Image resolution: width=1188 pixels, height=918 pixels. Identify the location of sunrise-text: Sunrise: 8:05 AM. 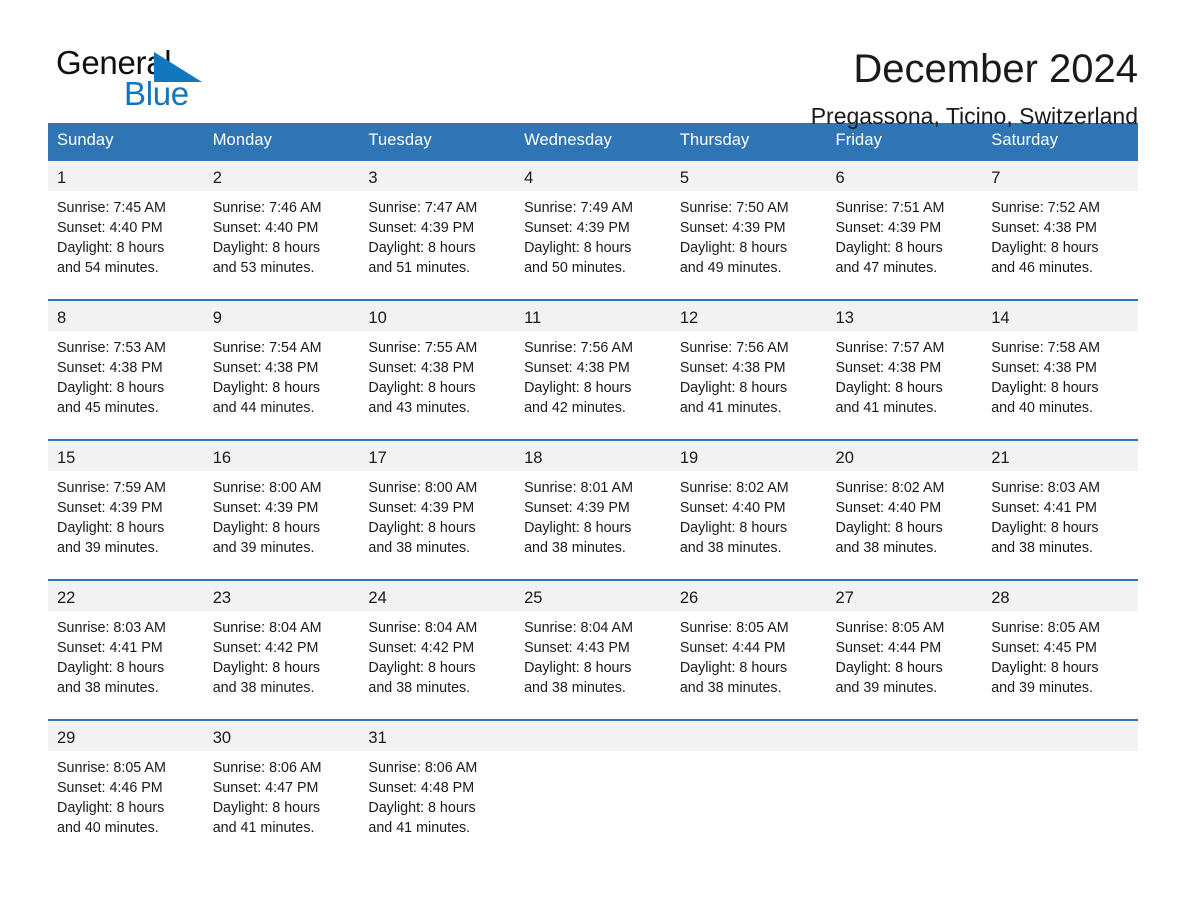
(734, 628).